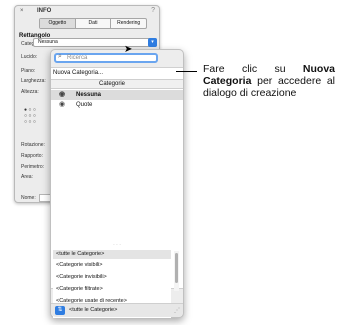 The height and width of the screenshot is (325, 345). I want to click on active-filter-label: <tutte le Categorie>, so click(93, 310).